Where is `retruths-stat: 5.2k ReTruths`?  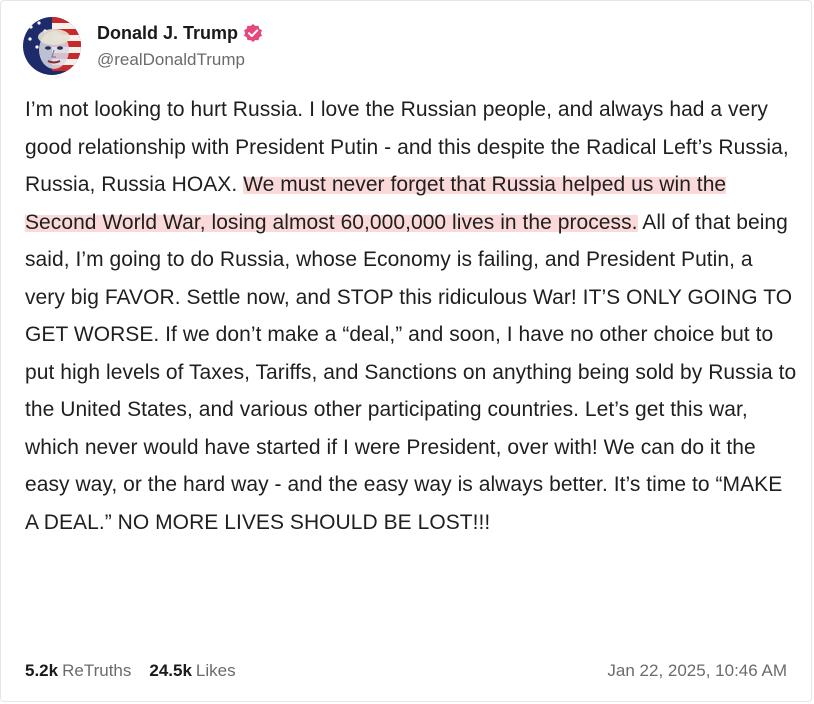
retruths-stat: 5.2k ReTruths is located at coordinates (78, 671).